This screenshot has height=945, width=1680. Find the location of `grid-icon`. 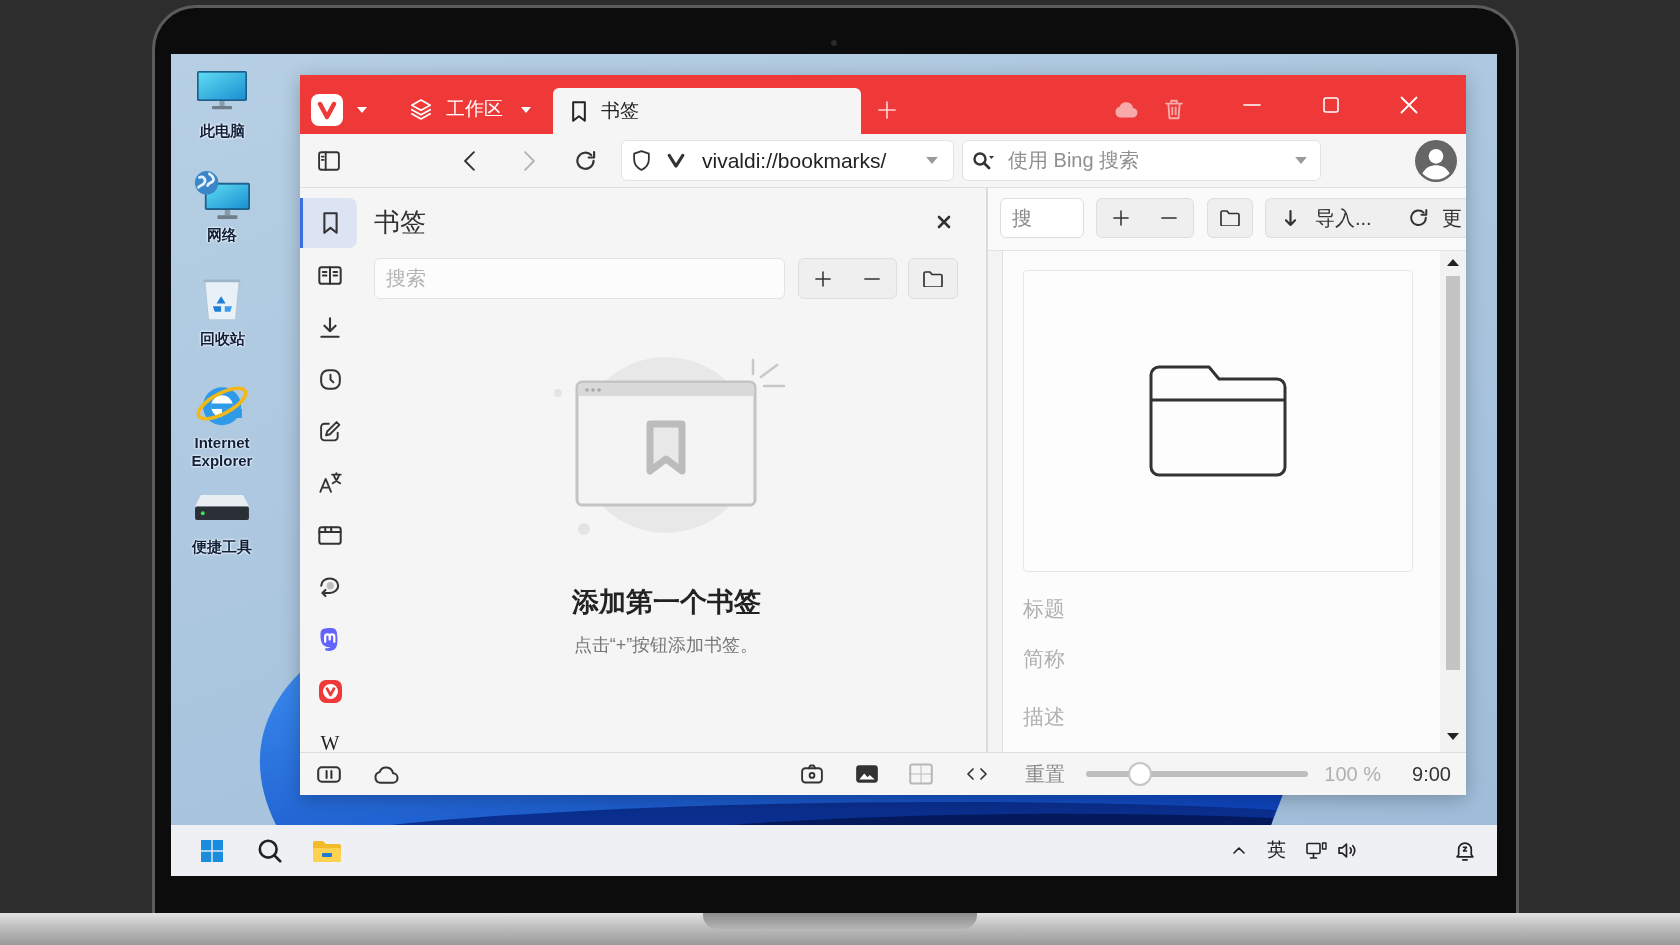

grid-icon is located at coordinates (921, 774).